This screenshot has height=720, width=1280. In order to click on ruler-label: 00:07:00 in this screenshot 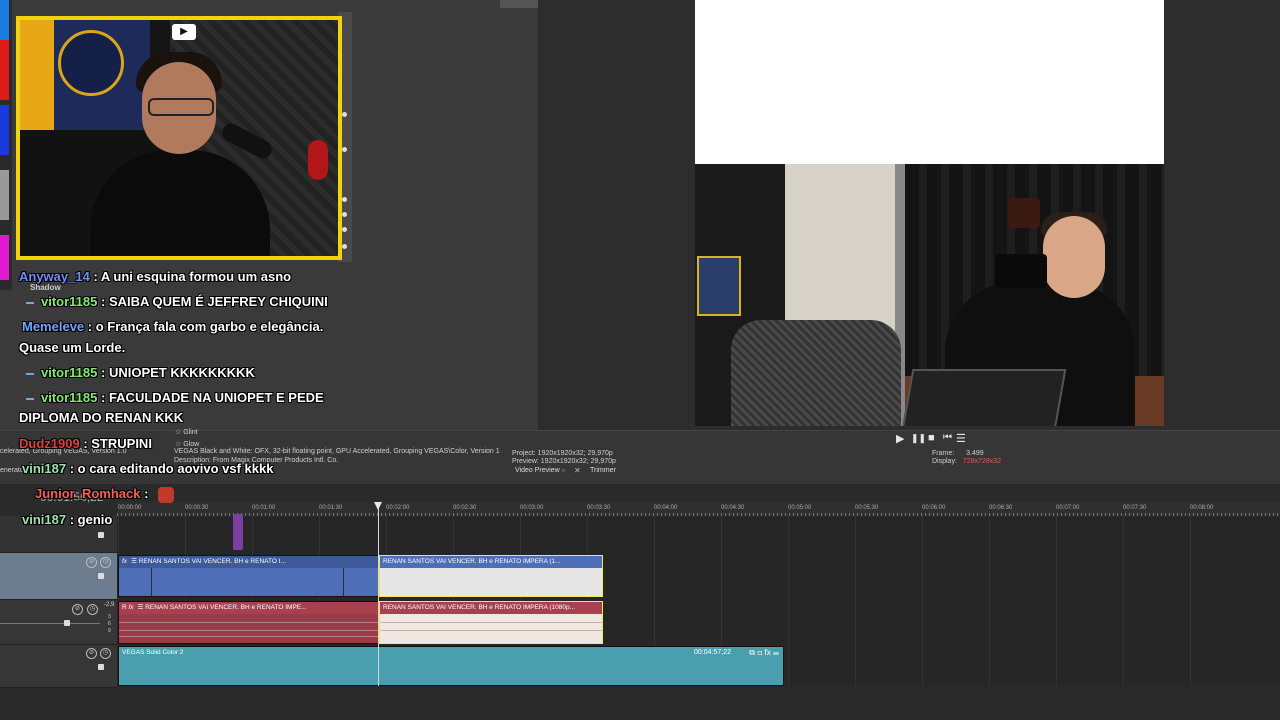, I will do `click(1068, 508)`.